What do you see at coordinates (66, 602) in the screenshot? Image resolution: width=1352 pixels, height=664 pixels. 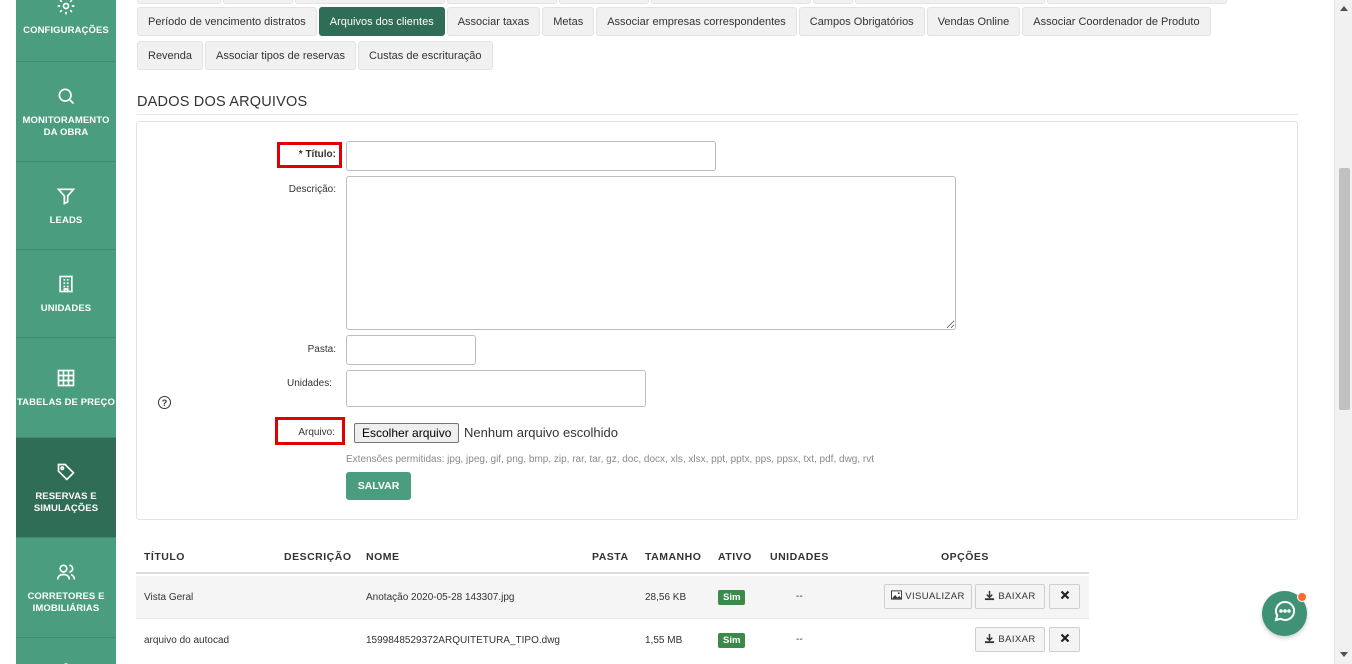 I see `sidebar-item-label: CORRETORES E IMOBILIÁRIAS` at bounding box center [66, 602].